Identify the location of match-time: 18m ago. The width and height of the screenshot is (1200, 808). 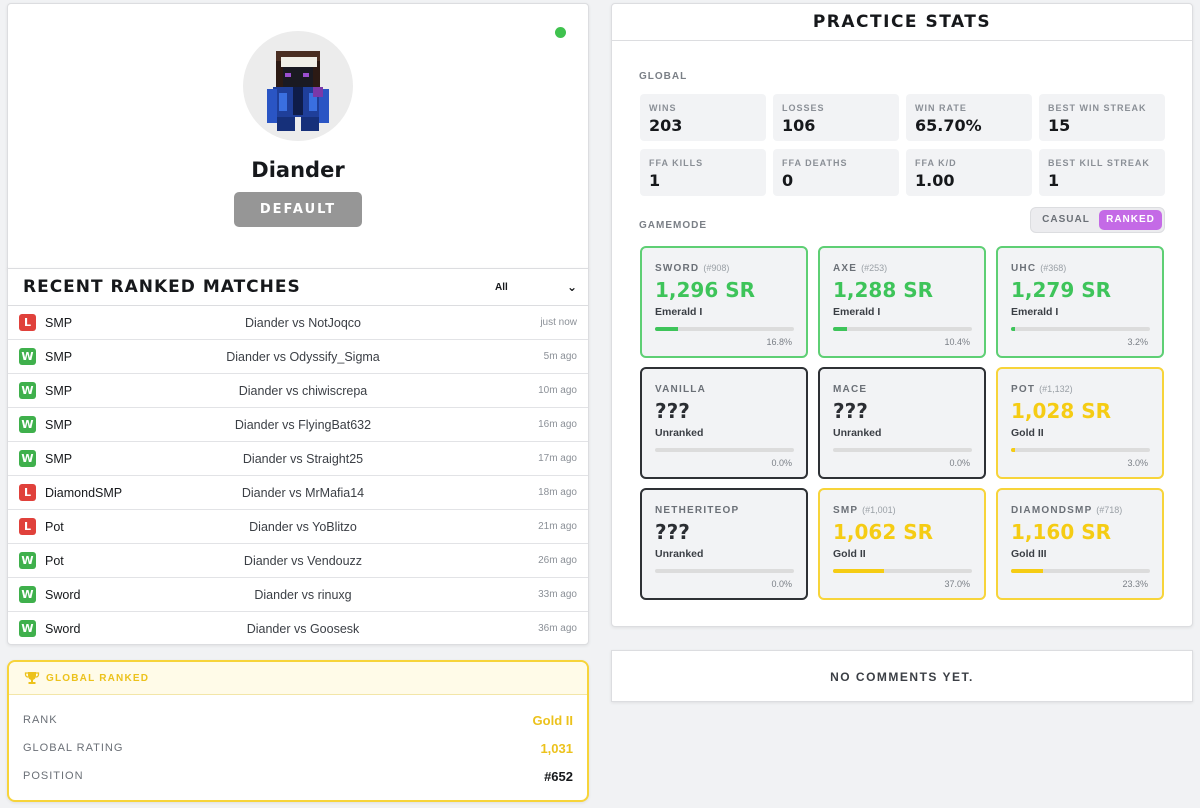
(557, 492).